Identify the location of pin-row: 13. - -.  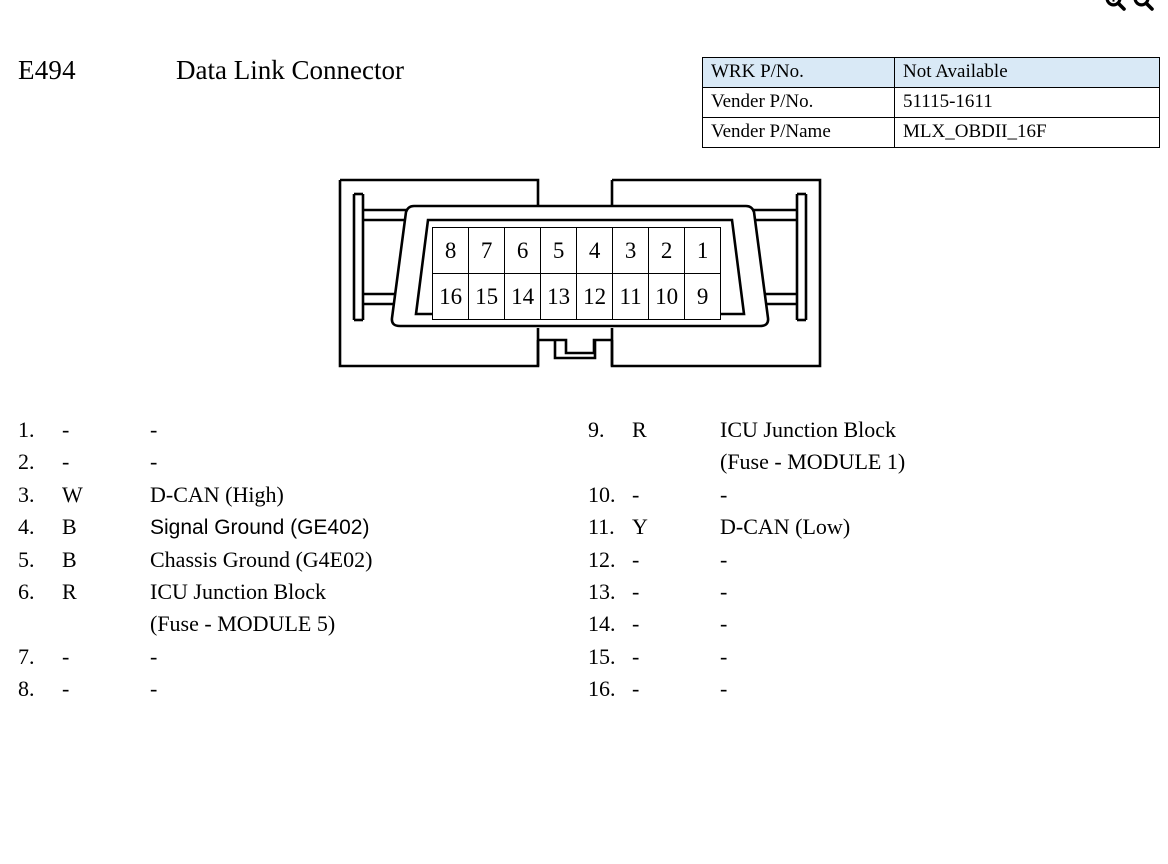
(868, 592).